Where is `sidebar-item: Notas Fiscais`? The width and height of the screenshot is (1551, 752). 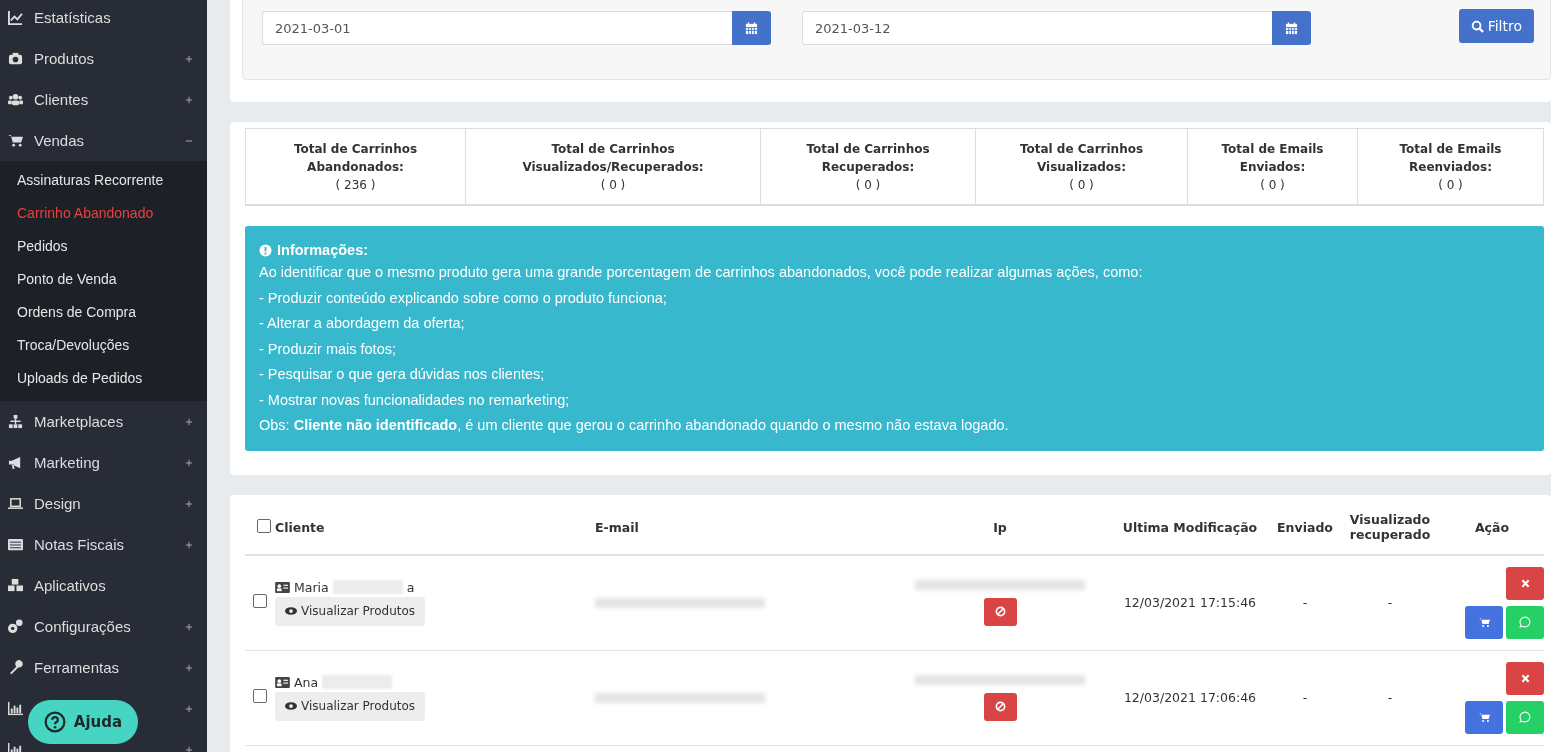 sidebar-item: Notas Fiscais is located at coordinates (103, 544).